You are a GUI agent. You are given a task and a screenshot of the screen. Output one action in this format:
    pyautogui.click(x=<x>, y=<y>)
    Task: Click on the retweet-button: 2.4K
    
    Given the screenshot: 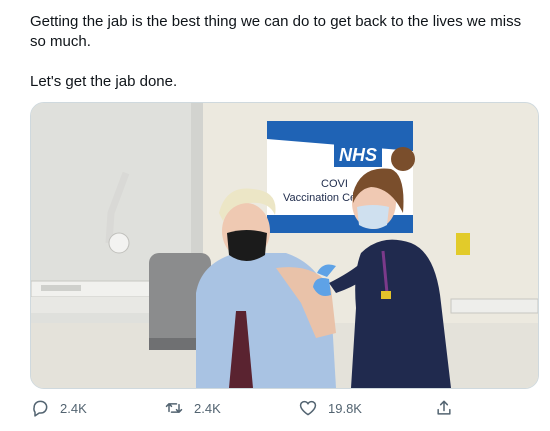 What is the action you would take?
    pyautogui.click(x=192, y=408)
    